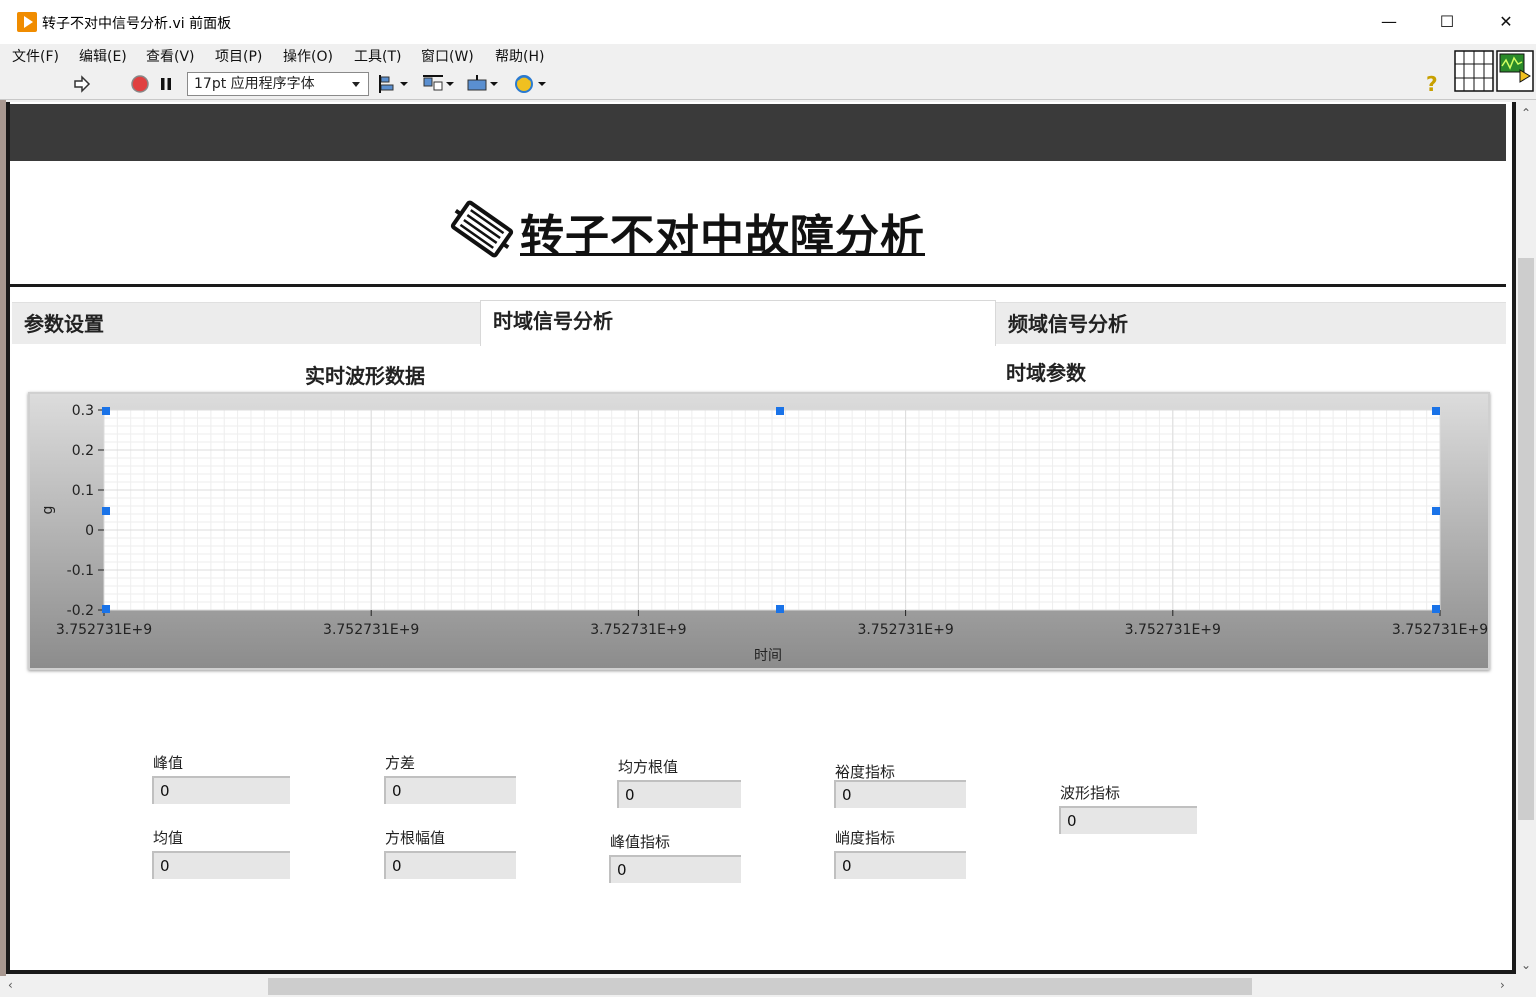  What do you see at coordinates (238, 56) in the screenshot?
I see `menu-project: 项目(P)` at bounding box center [238, 56].